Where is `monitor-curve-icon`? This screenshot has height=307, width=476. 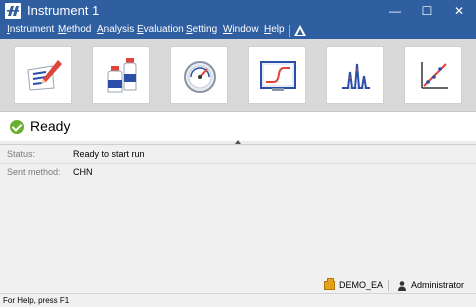 monitor-curve-icon is located at coordinates (278, 76).